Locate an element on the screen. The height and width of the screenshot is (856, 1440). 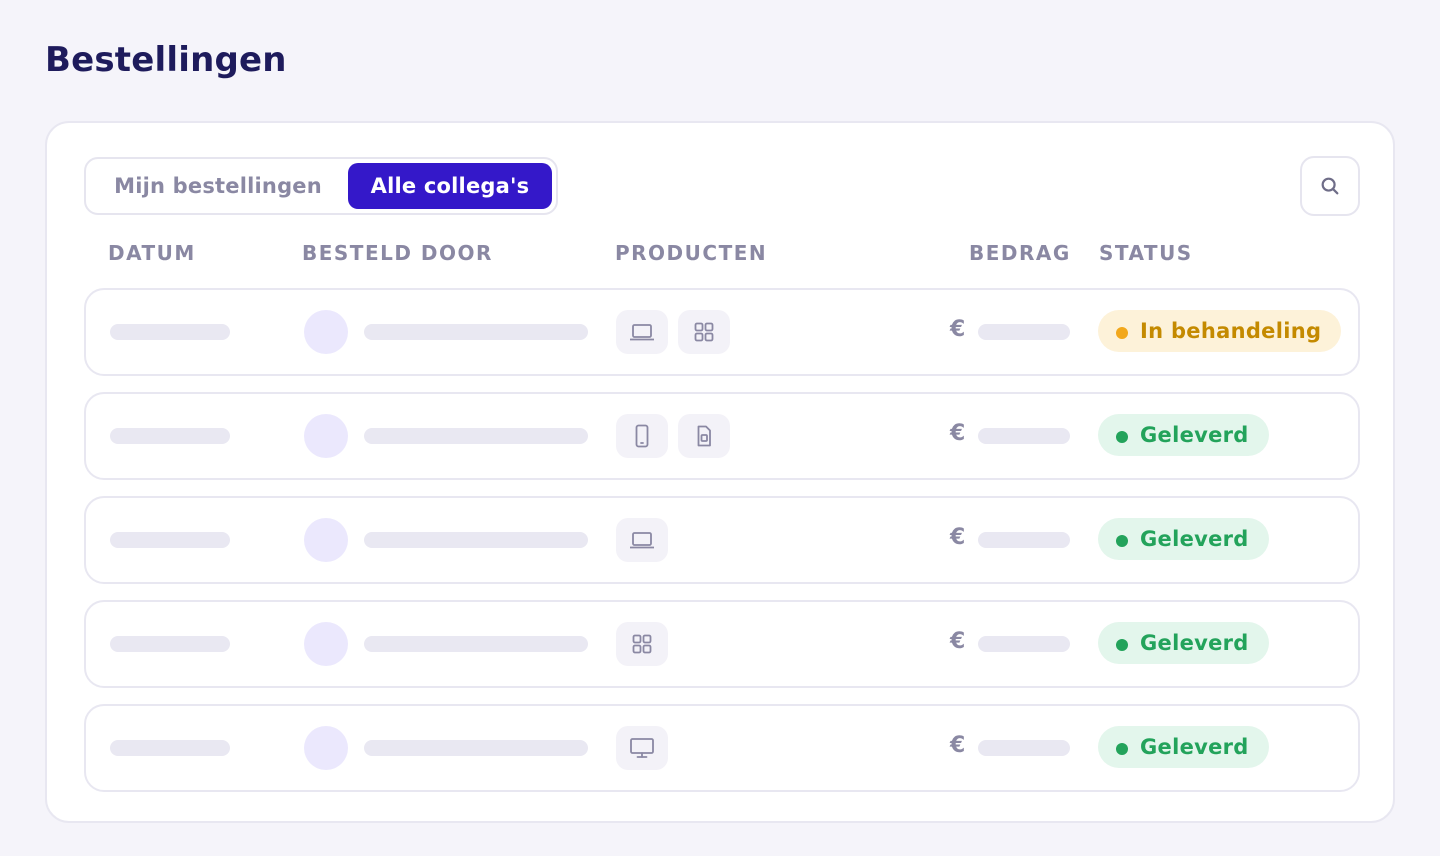
tab-my-orders: Mijn bestellingen is located at coordinates (218, 186).